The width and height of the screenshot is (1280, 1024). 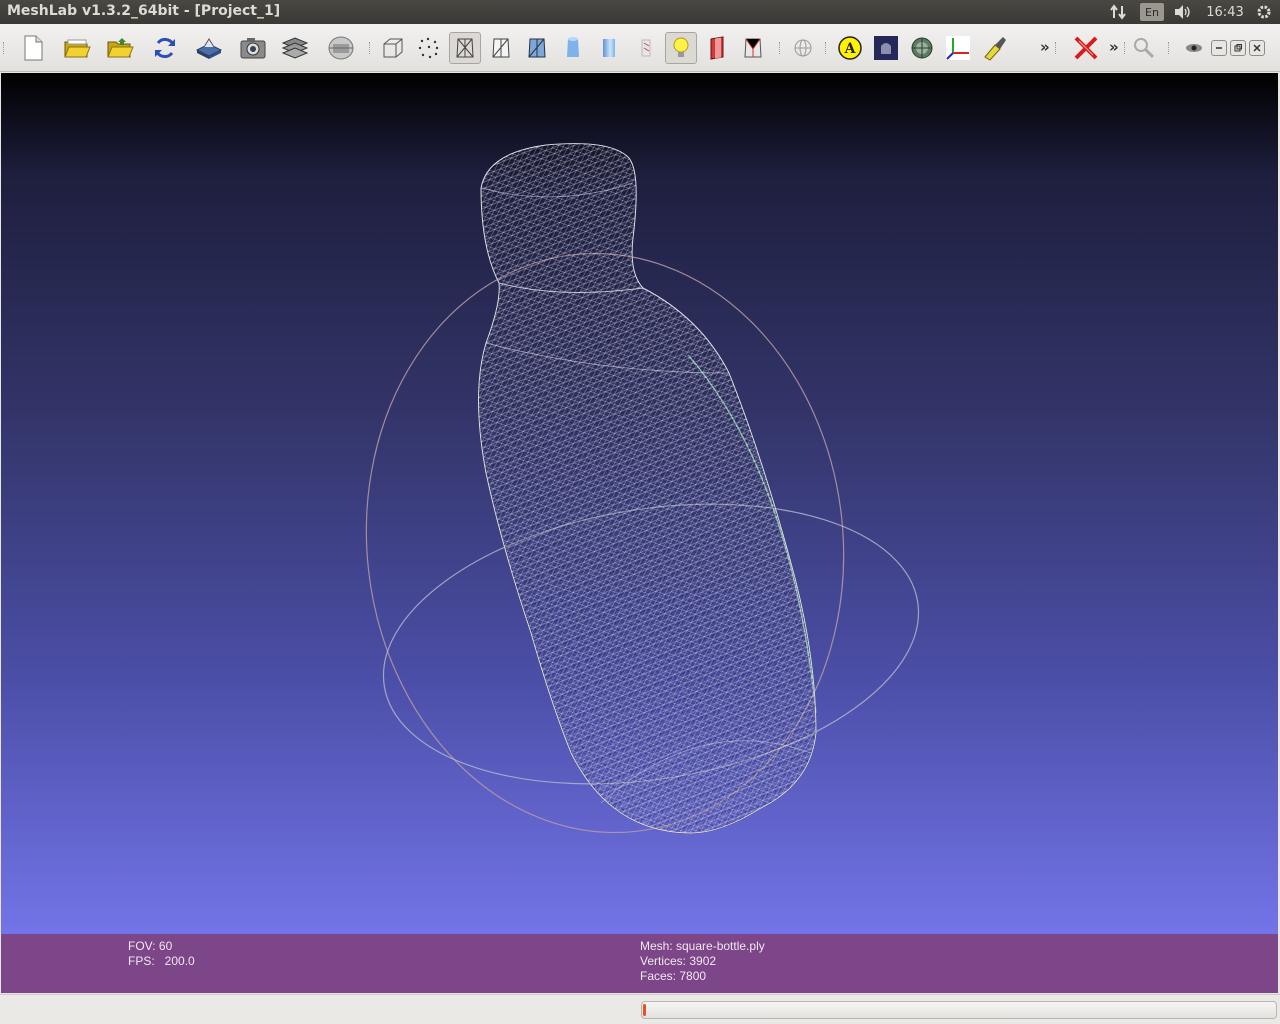 What do you see at coordinates (803, 48) in the screenshot?
I see `sphere-icon` at bounding box center [803, 48].